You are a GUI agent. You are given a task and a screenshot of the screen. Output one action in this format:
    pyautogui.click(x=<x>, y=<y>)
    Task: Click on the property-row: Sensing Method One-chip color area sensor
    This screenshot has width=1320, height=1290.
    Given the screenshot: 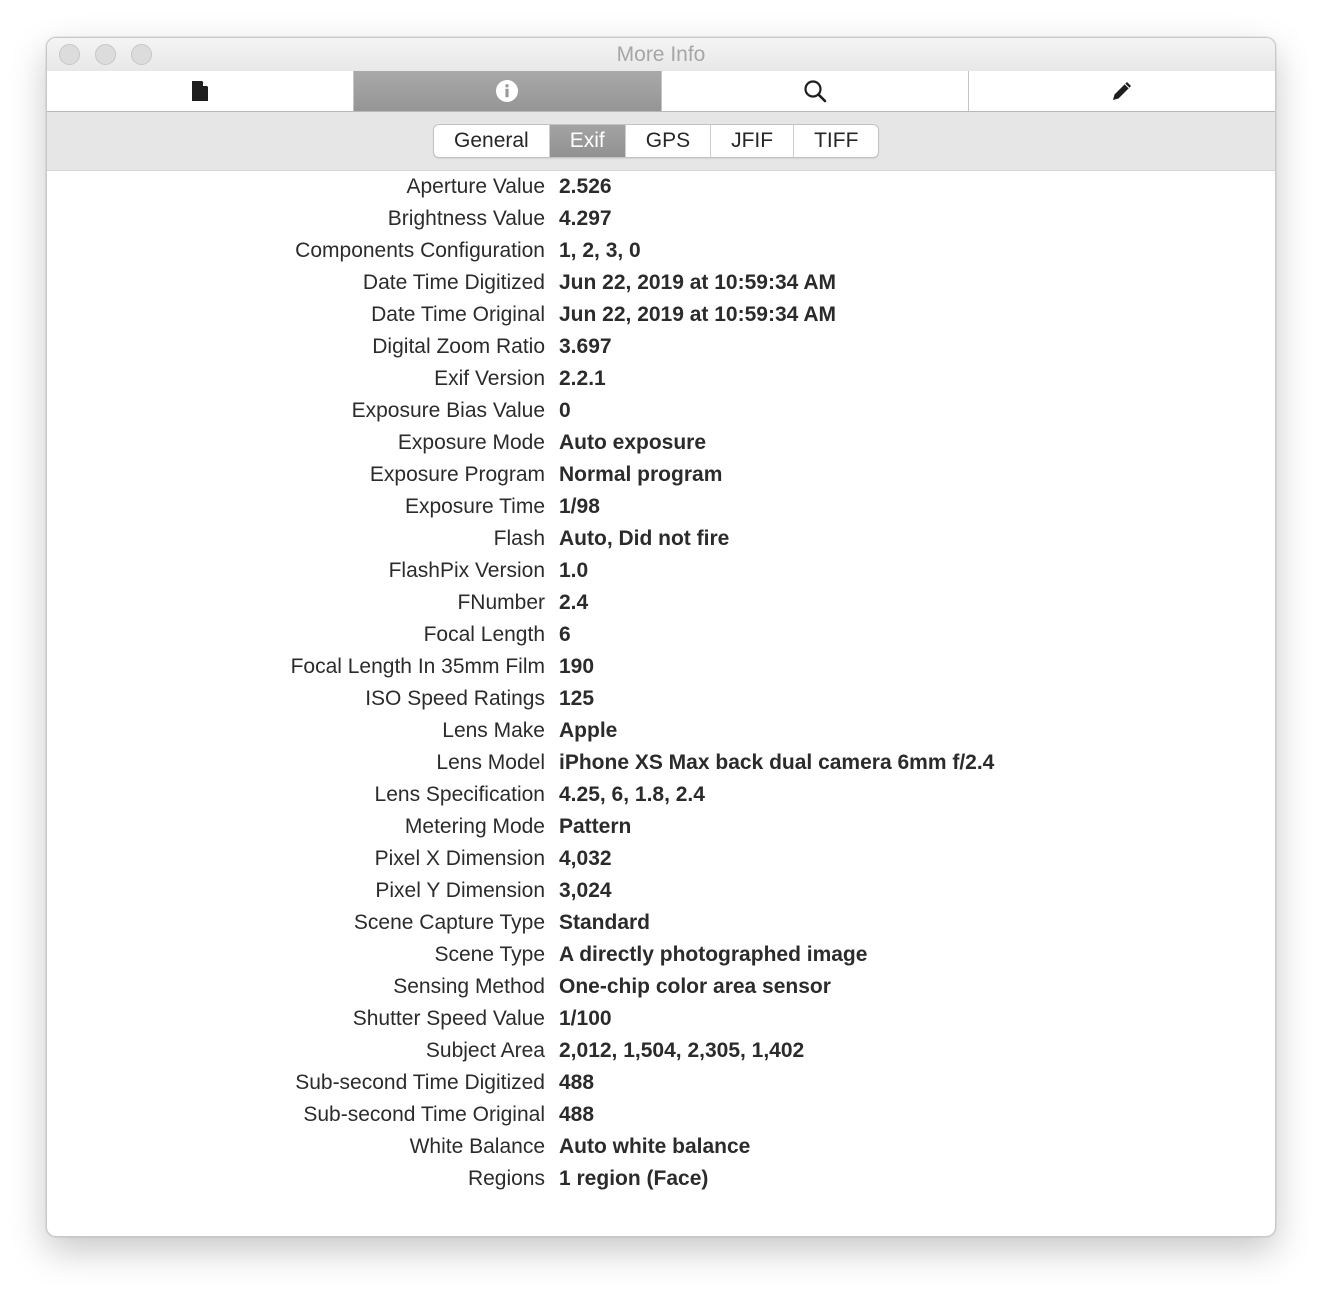 What is the action you would take?
    pyautogui.click(x=661, y=987)
    